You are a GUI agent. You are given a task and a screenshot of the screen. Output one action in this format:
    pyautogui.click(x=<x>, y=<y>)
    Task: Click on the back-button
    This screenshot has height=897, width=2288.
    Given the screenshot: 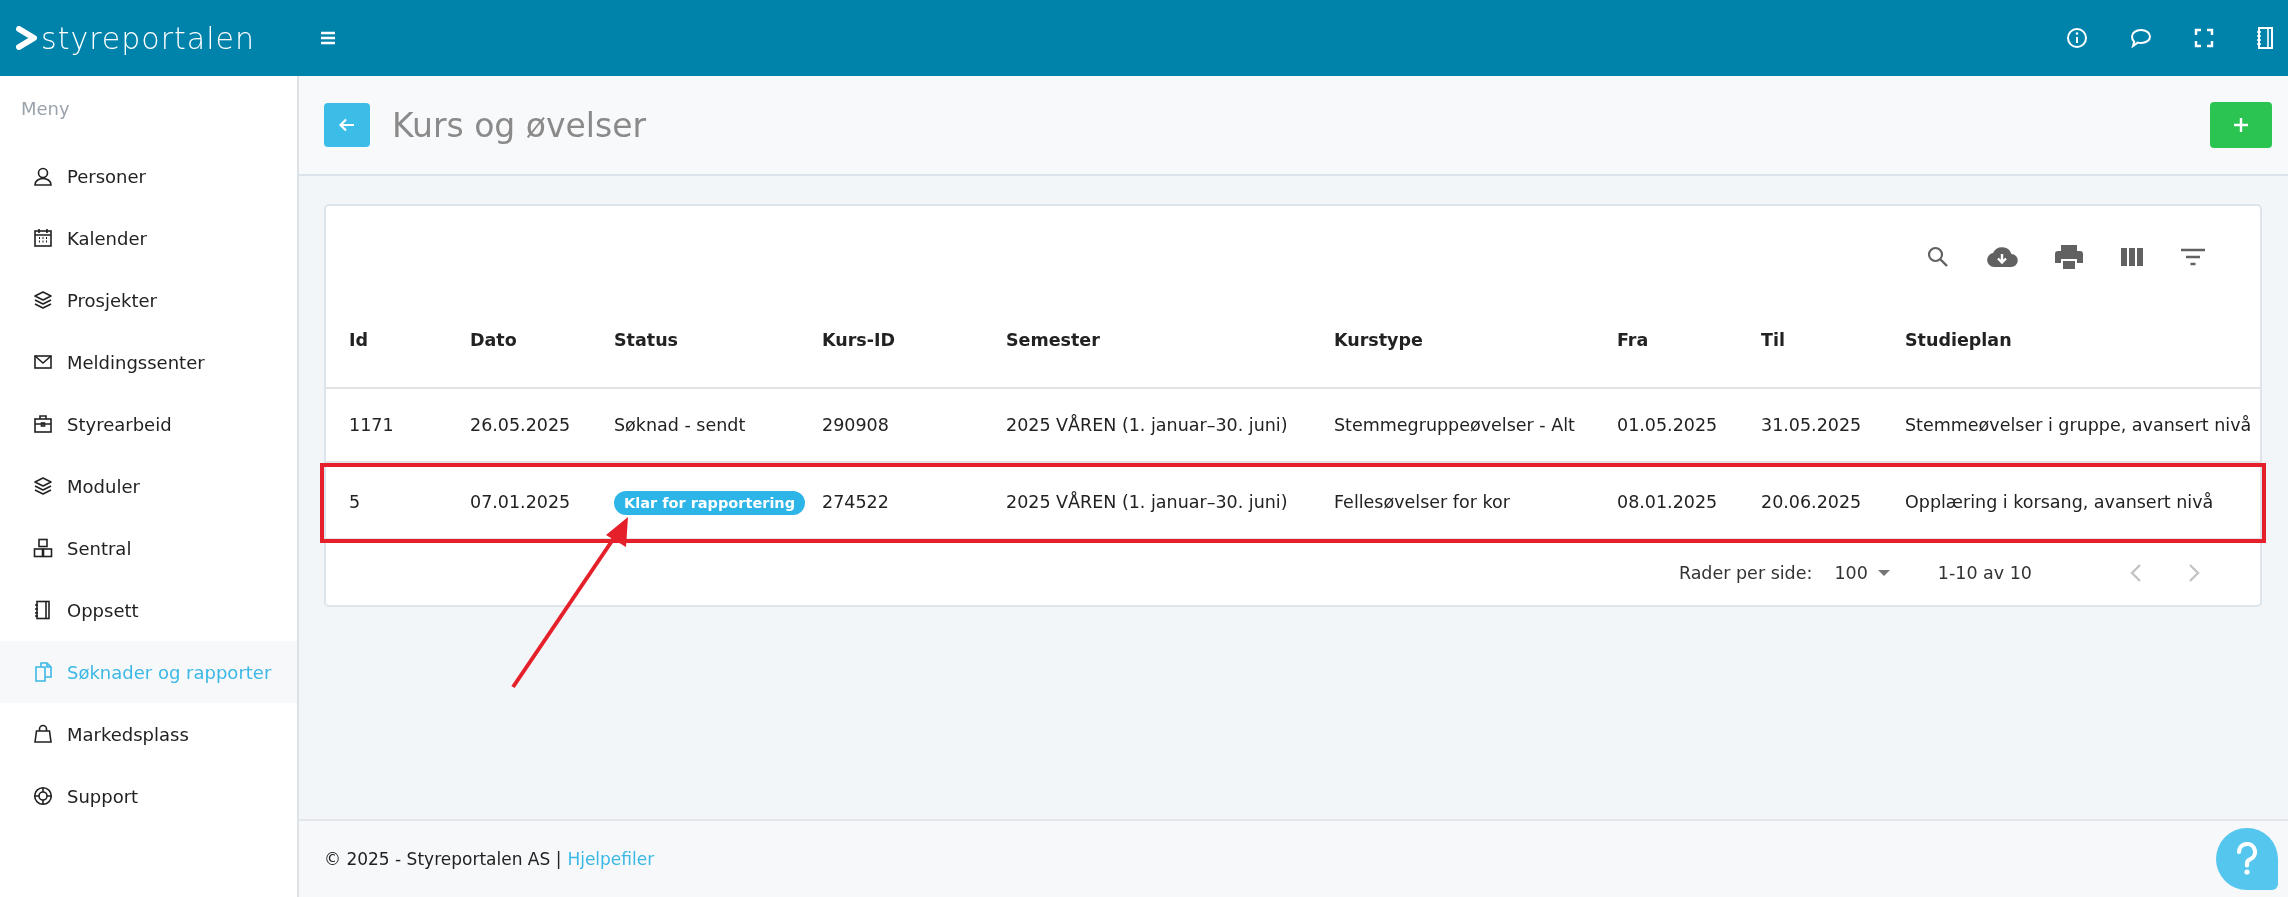 What is the action you would take?
    pyautogui.click(x=347, y=125)
    